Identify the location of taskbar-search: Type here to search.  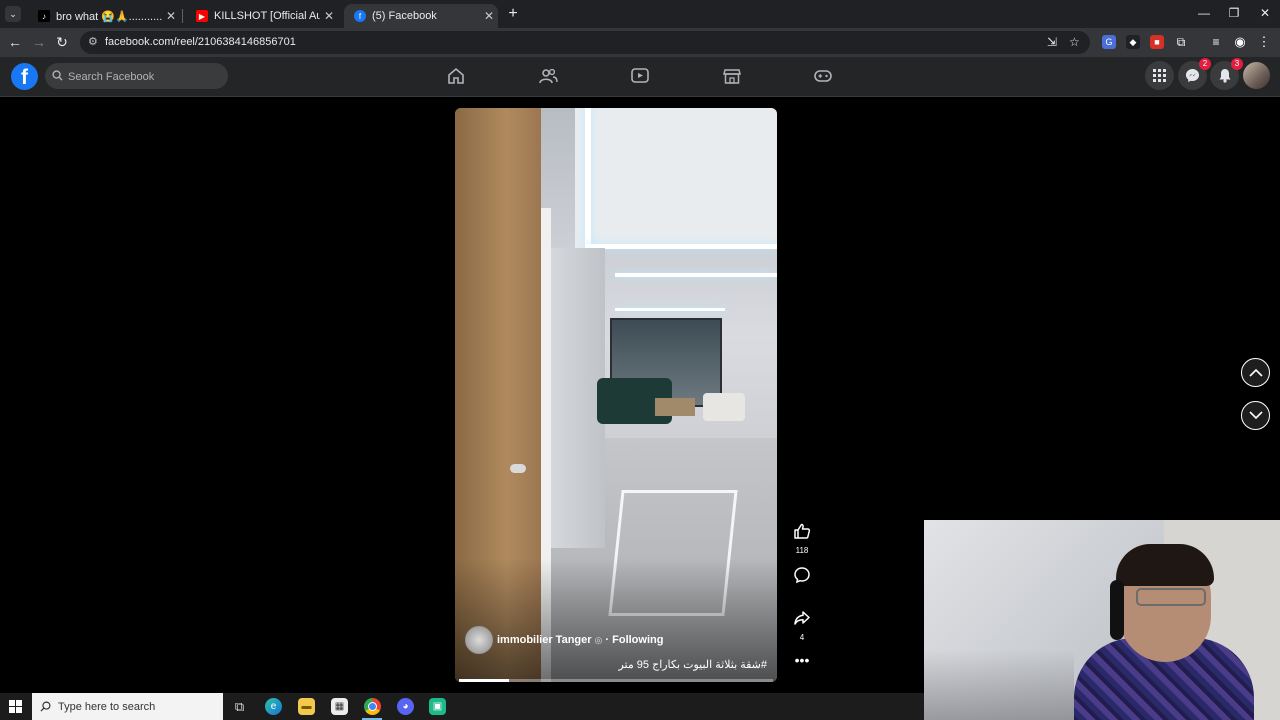
(127, 706).